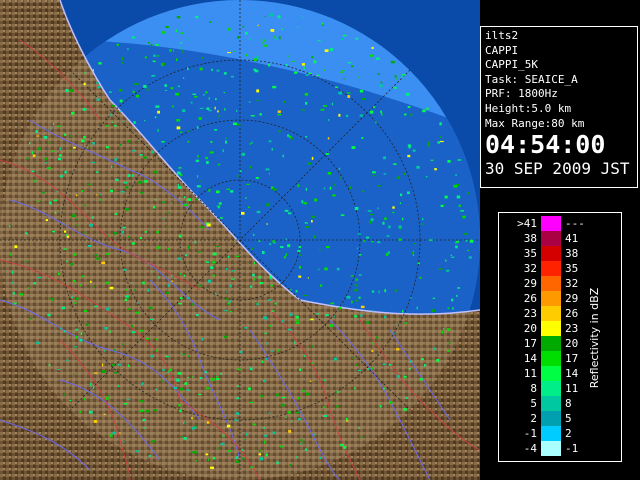 The width and height of the screenshot is (640, 480). What do you see at coordinates (549, 388) in the screenshot?
I see `legend-row: 8 11` at bounding box center [549, 388].